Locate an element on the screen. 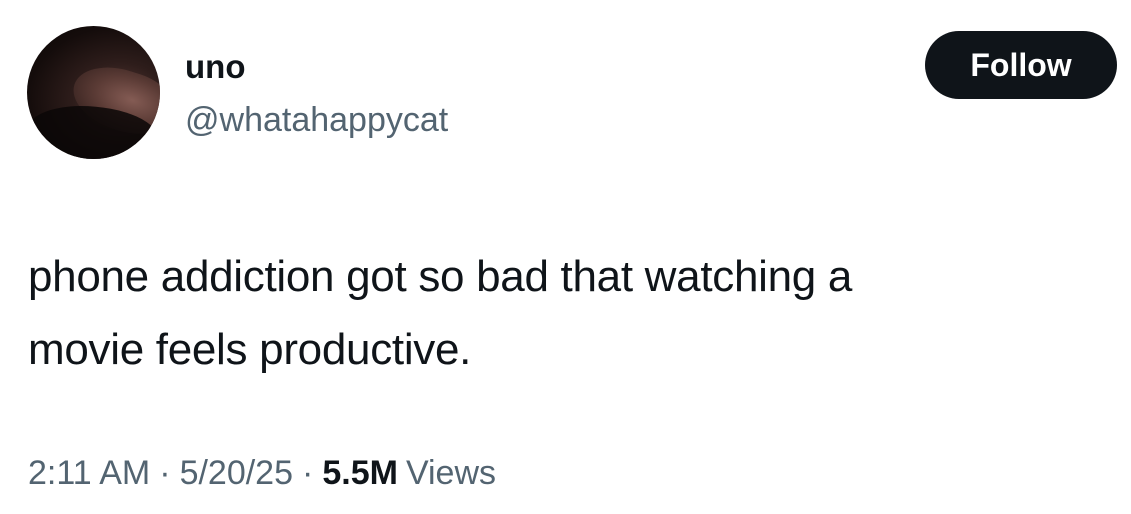 The image size is (1131, 514). tweet-meta: 2:11 AM · 5/20/25 · 5.5M Views is located at coordinates (262, 473).